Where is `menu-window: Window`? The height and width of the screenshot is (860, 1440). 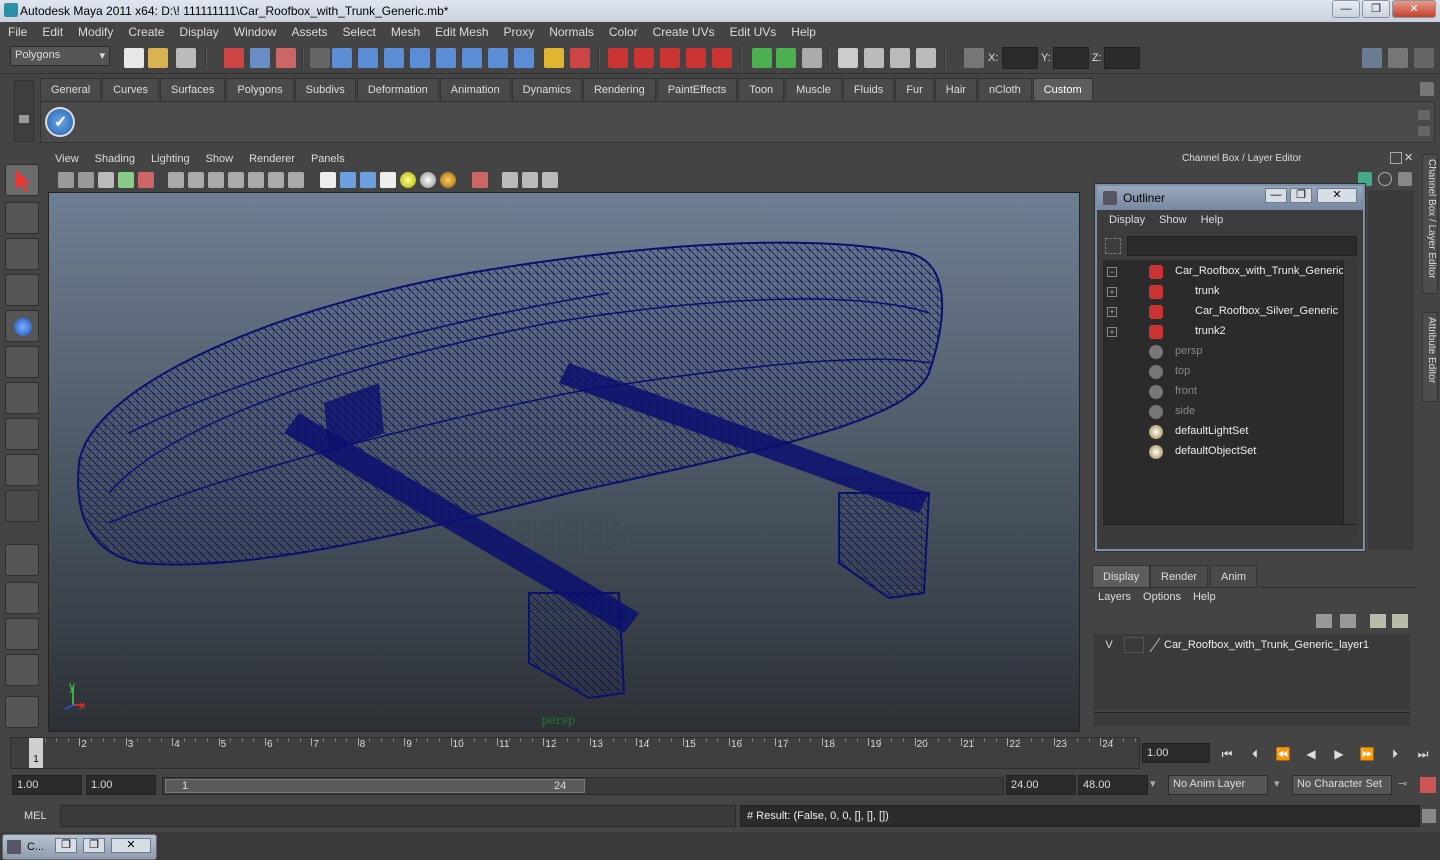
menu-window: Window is located at coordinates (255, 32).